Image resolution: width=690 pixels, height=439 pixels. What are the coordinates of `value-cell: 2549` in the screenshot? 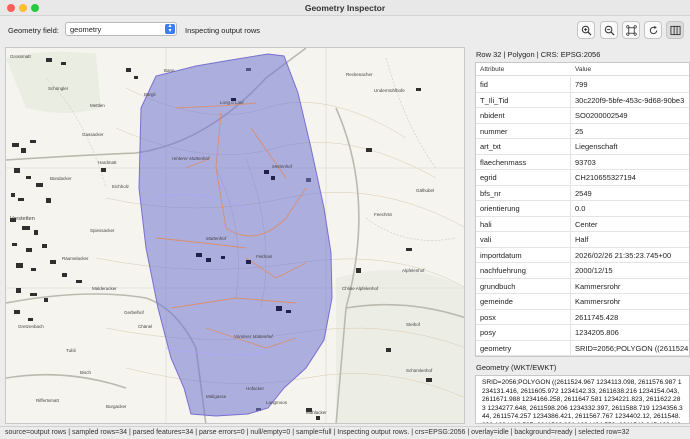 It's located at (583, 193).